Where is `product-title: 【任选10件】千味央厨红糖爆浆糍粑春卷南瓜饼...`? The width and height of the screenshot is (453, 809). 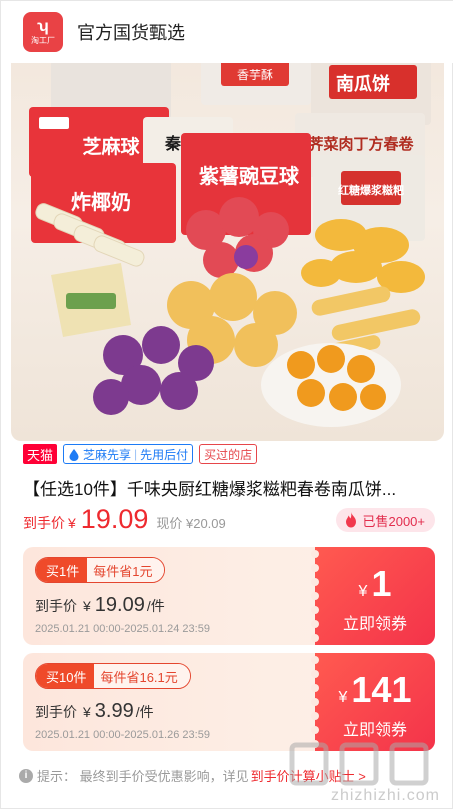 product-title: 【任选10件】千味央厨红糖爆浆糍粑春卷南瓜饼... is located at coordinates (228, 487).